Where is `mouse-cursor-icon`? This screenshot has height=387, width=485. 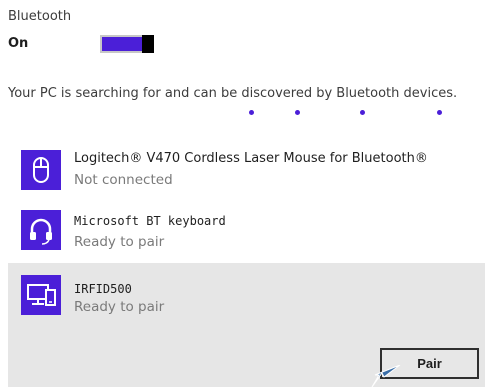
mouse-cursor-icon is located at coordinates (386, 376).